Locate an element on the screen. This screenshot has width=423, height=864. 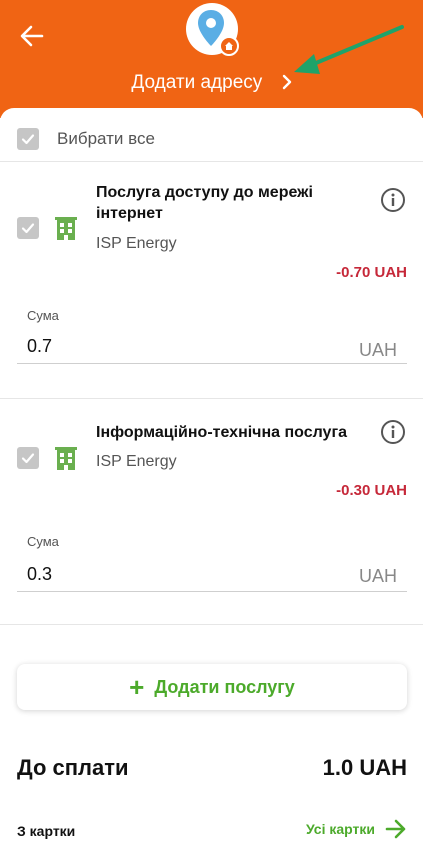
total-label: До сплати is located at coordinates (73, 767).